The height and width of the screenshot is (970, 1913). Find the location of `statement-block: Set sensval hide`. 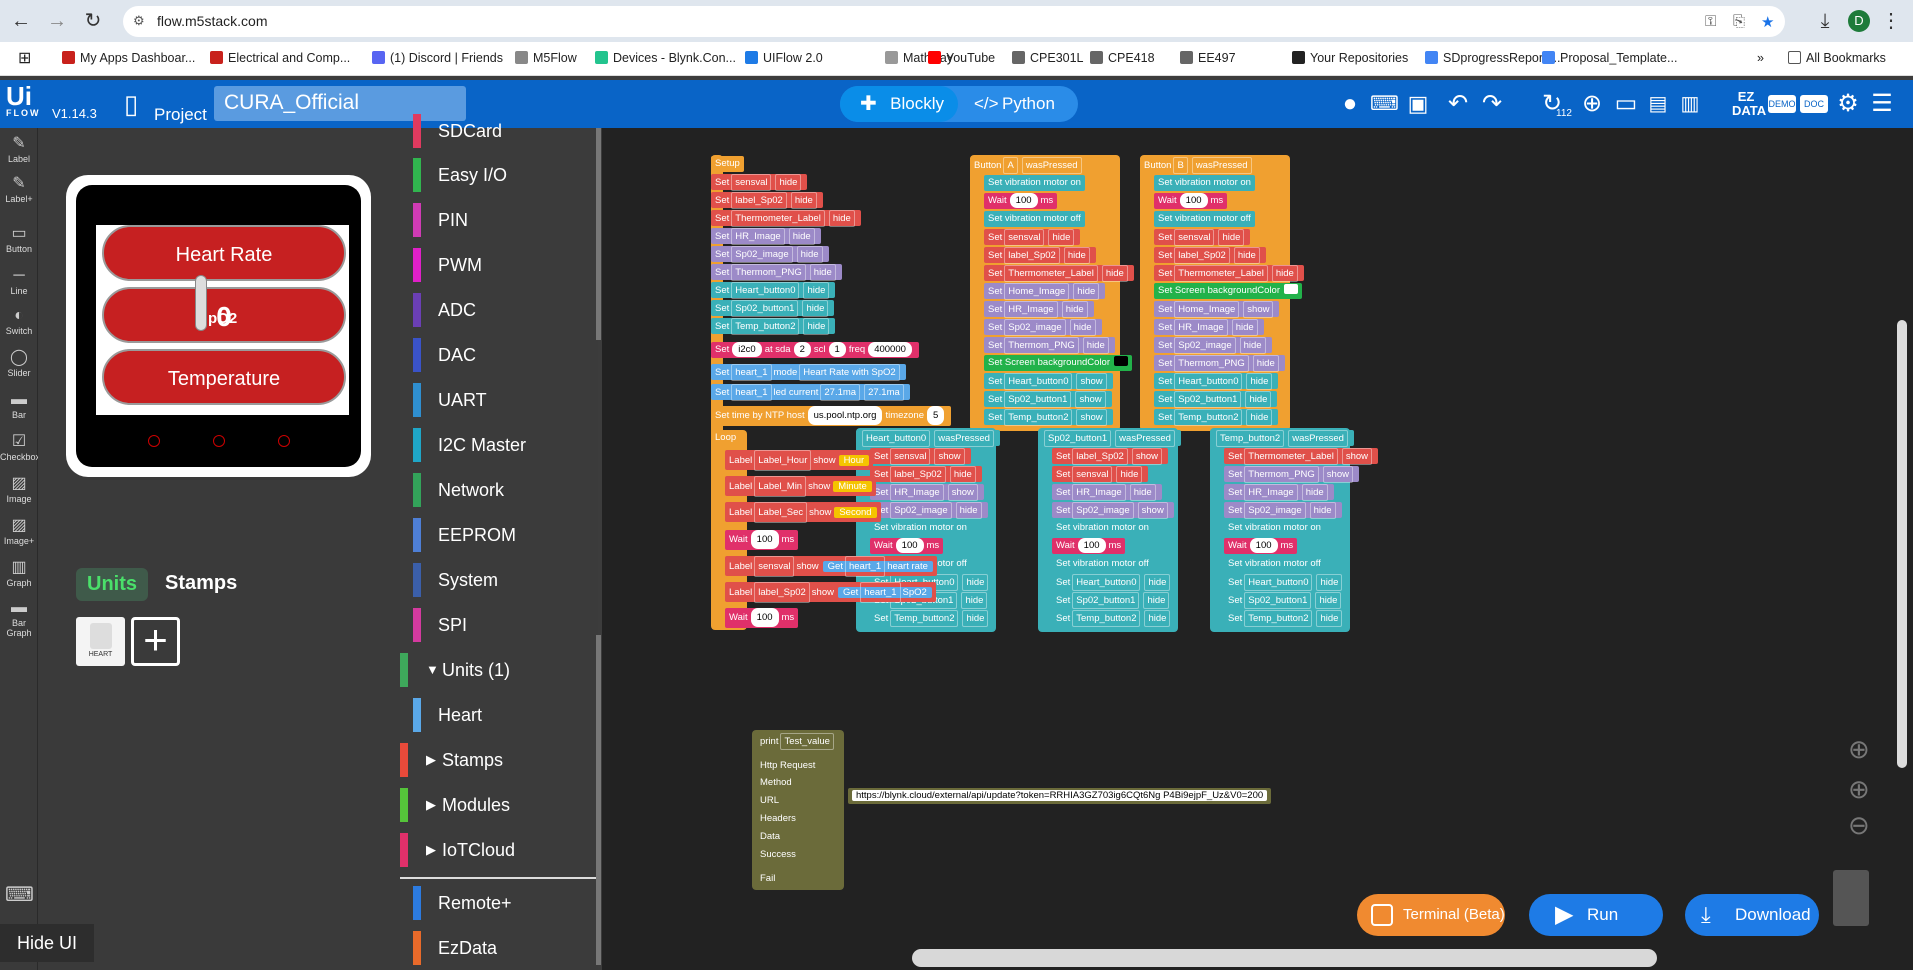

statement-block: Set sensval hide is located at coordinates (1100, 474).